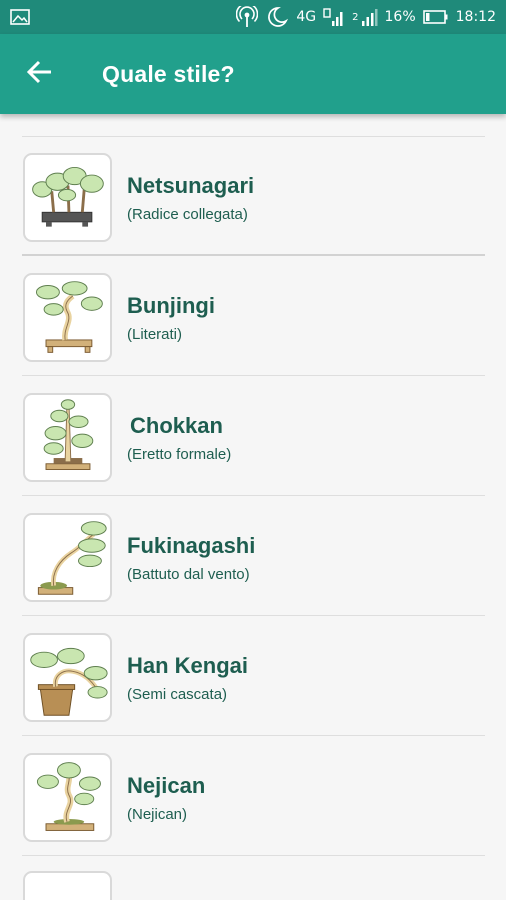 The image size is (506, 900). I want to click on style-name: Han Kengai, so click(188, 665).